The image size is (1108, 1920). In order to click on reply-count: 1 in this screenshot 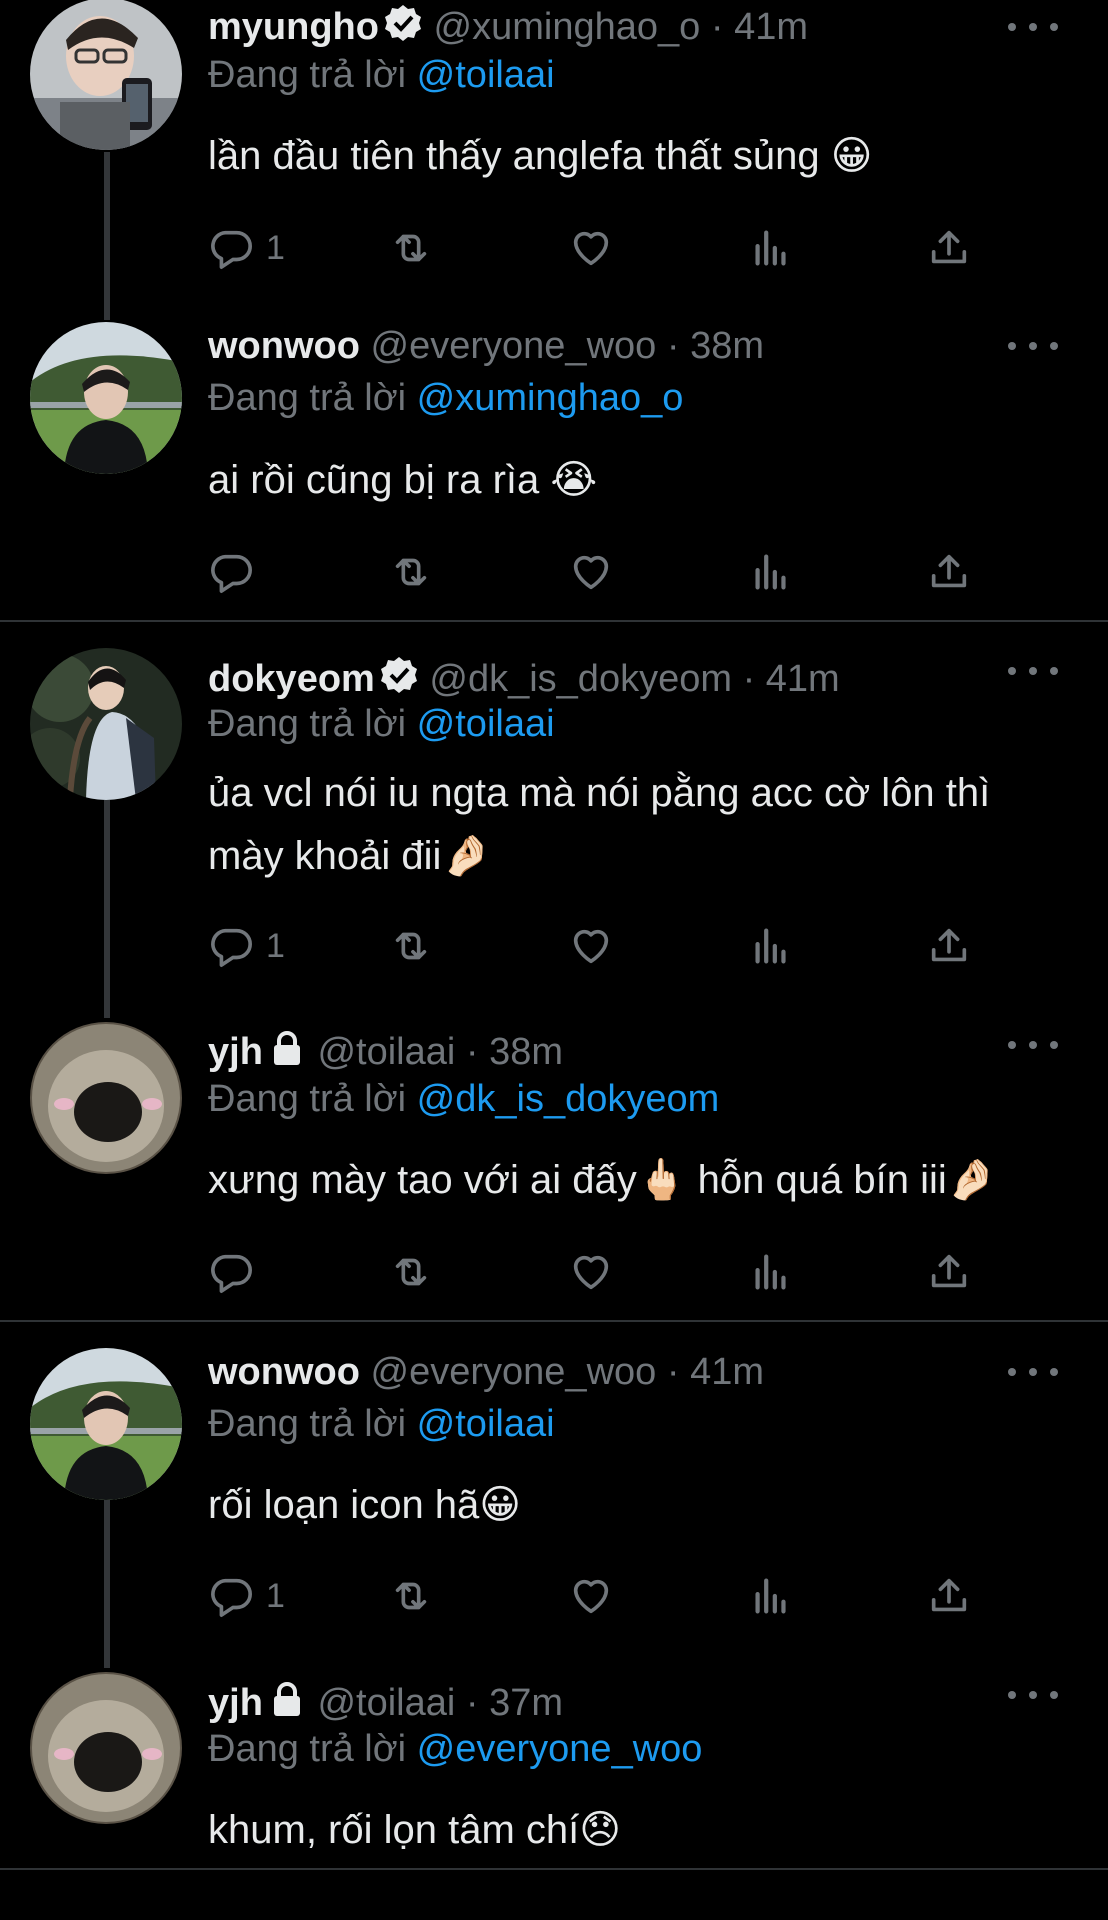, I will do `click(275, 945)`.